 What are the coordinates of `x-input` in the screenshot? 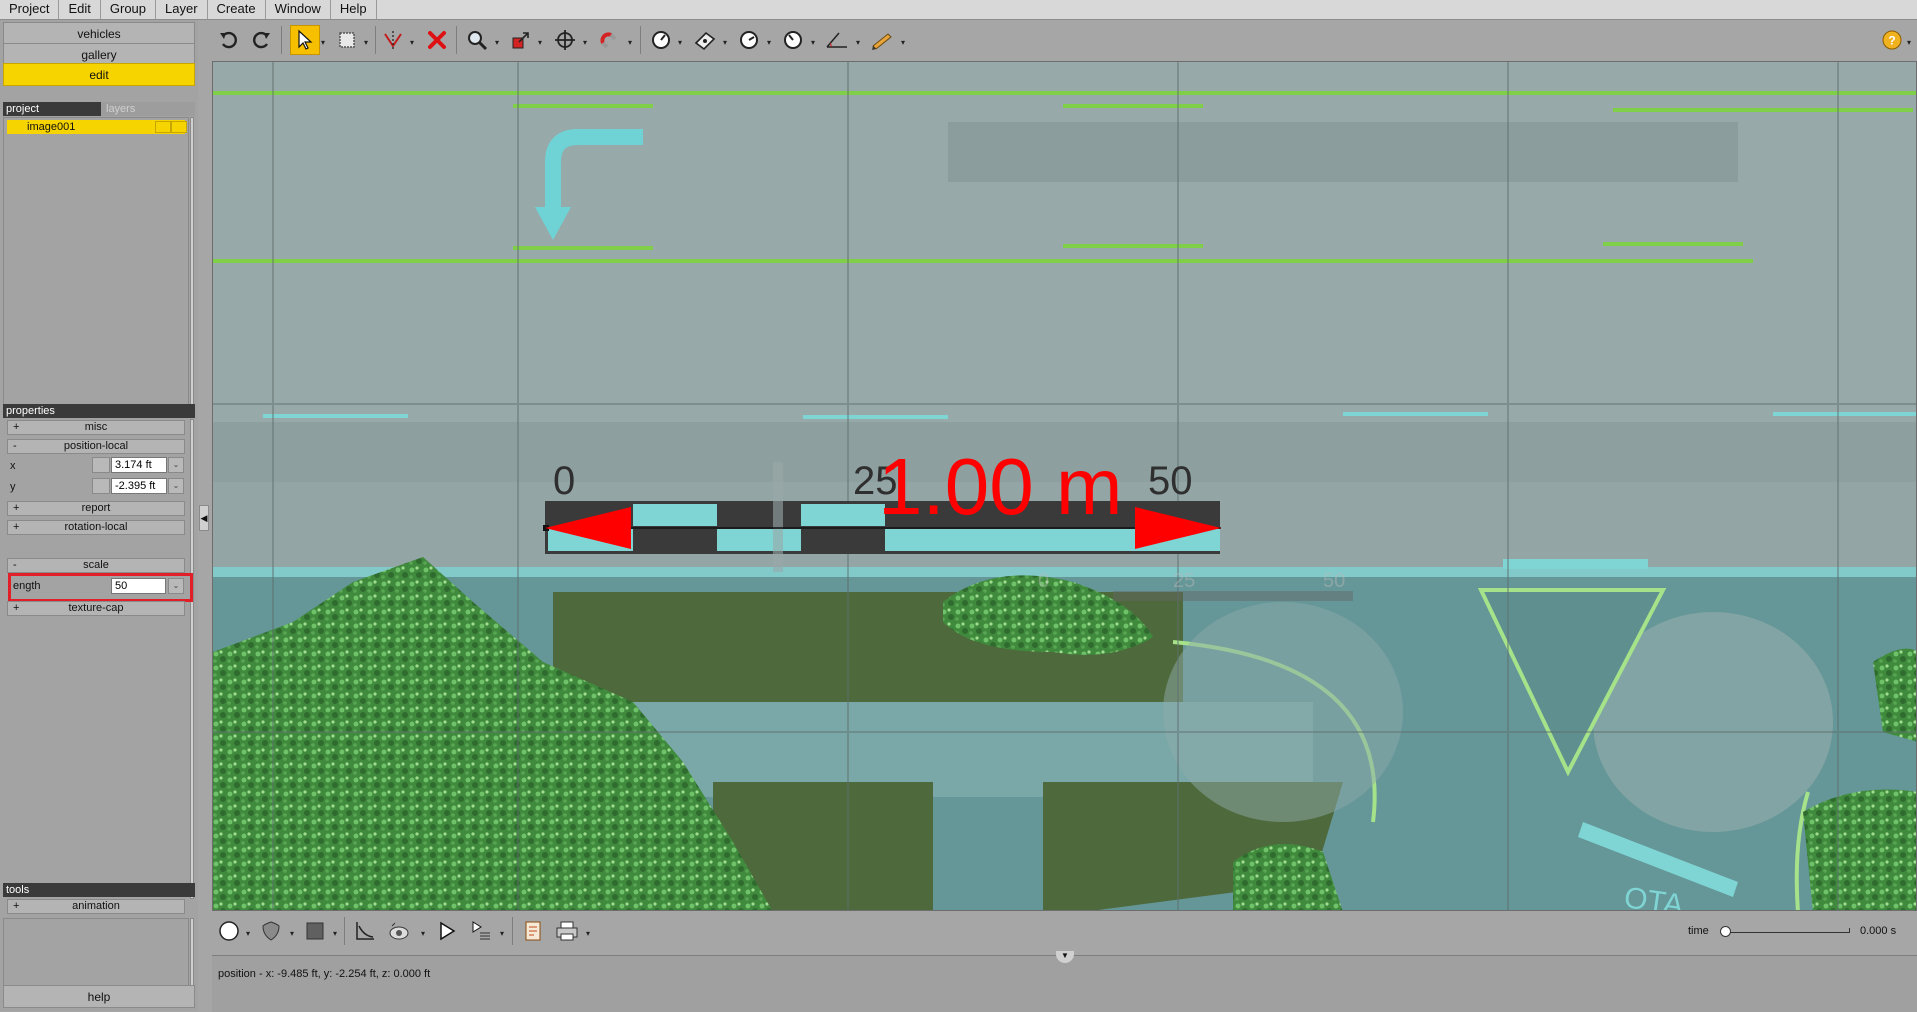 It's located at (139, 465).